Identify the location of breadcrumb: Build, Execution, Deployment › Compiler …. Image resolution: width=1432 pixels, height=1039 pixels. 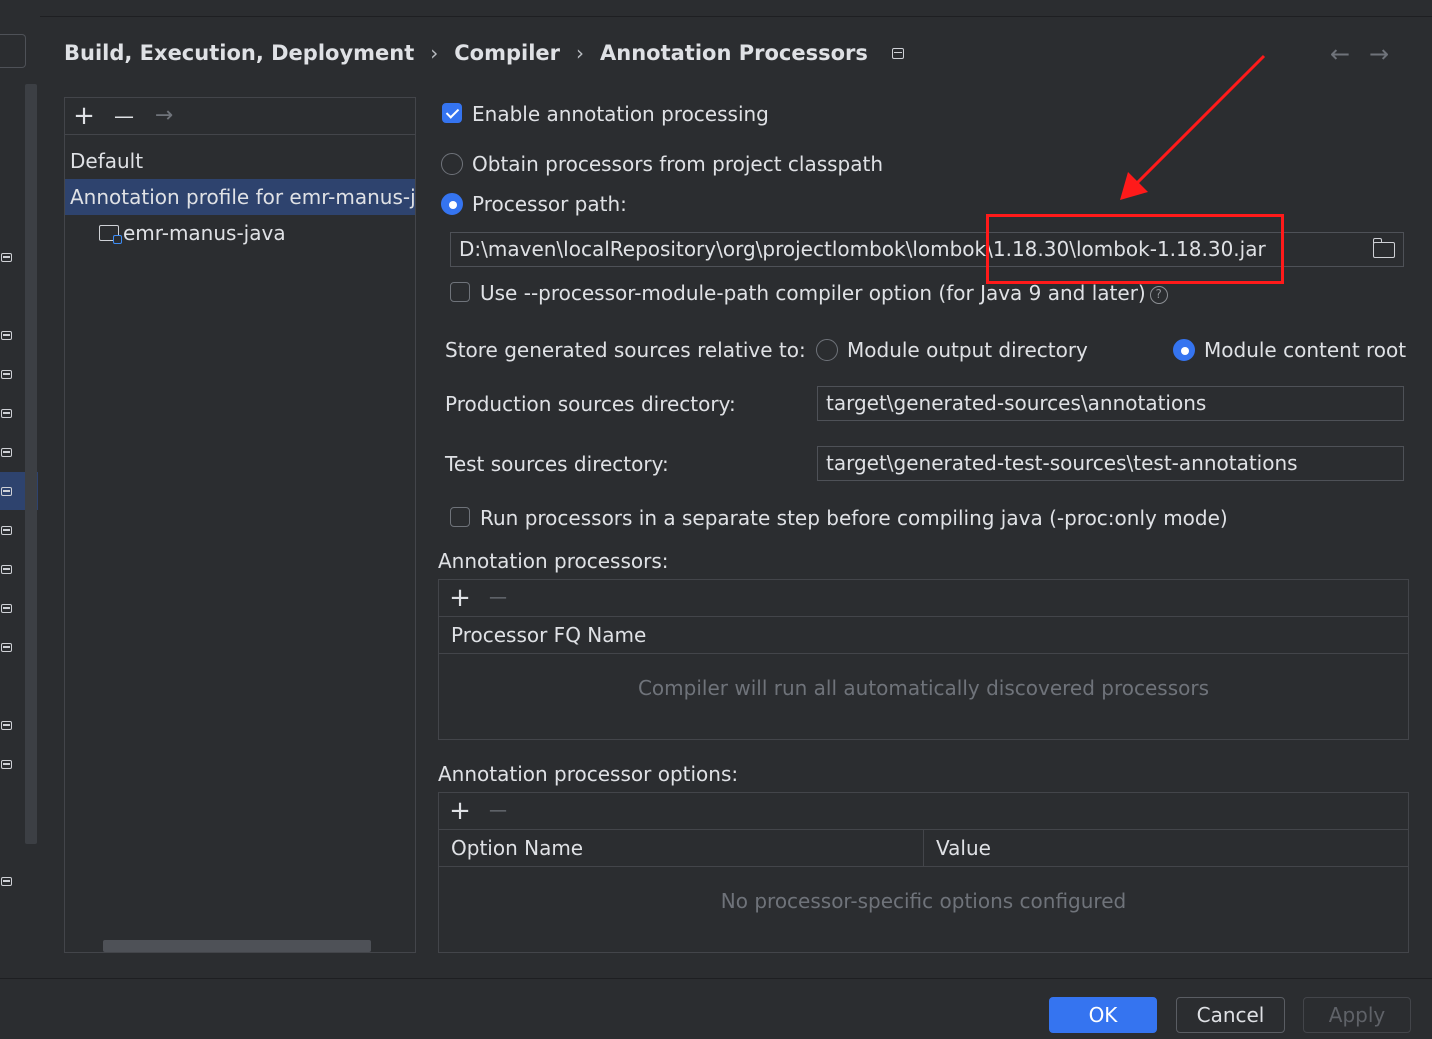
(484, 53).